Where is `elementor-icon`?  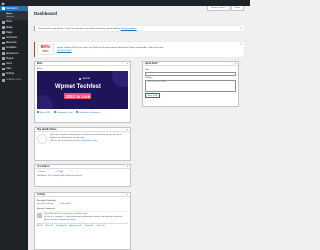
elementor-icon is located at coordinates (3, 43).